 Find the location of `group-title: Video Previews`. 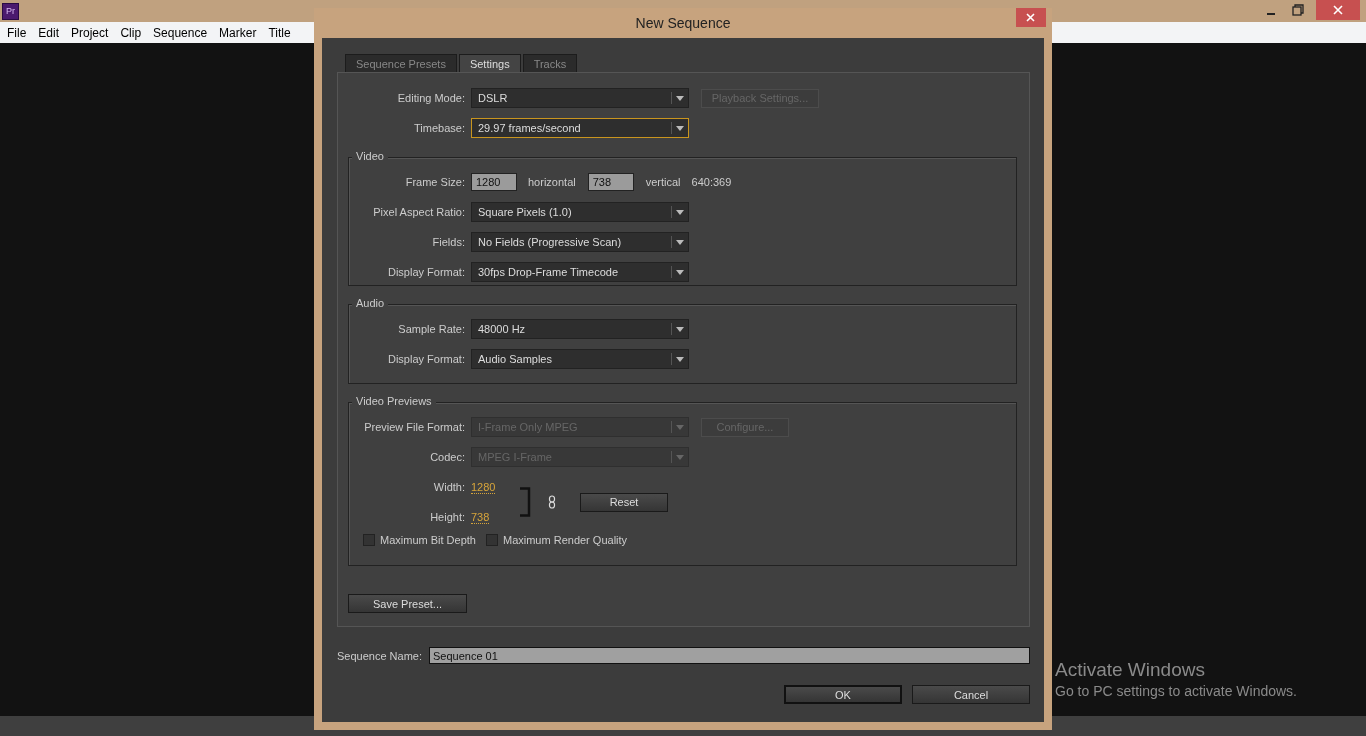

group-title: Video Previews is located at coordinates (394, 401).